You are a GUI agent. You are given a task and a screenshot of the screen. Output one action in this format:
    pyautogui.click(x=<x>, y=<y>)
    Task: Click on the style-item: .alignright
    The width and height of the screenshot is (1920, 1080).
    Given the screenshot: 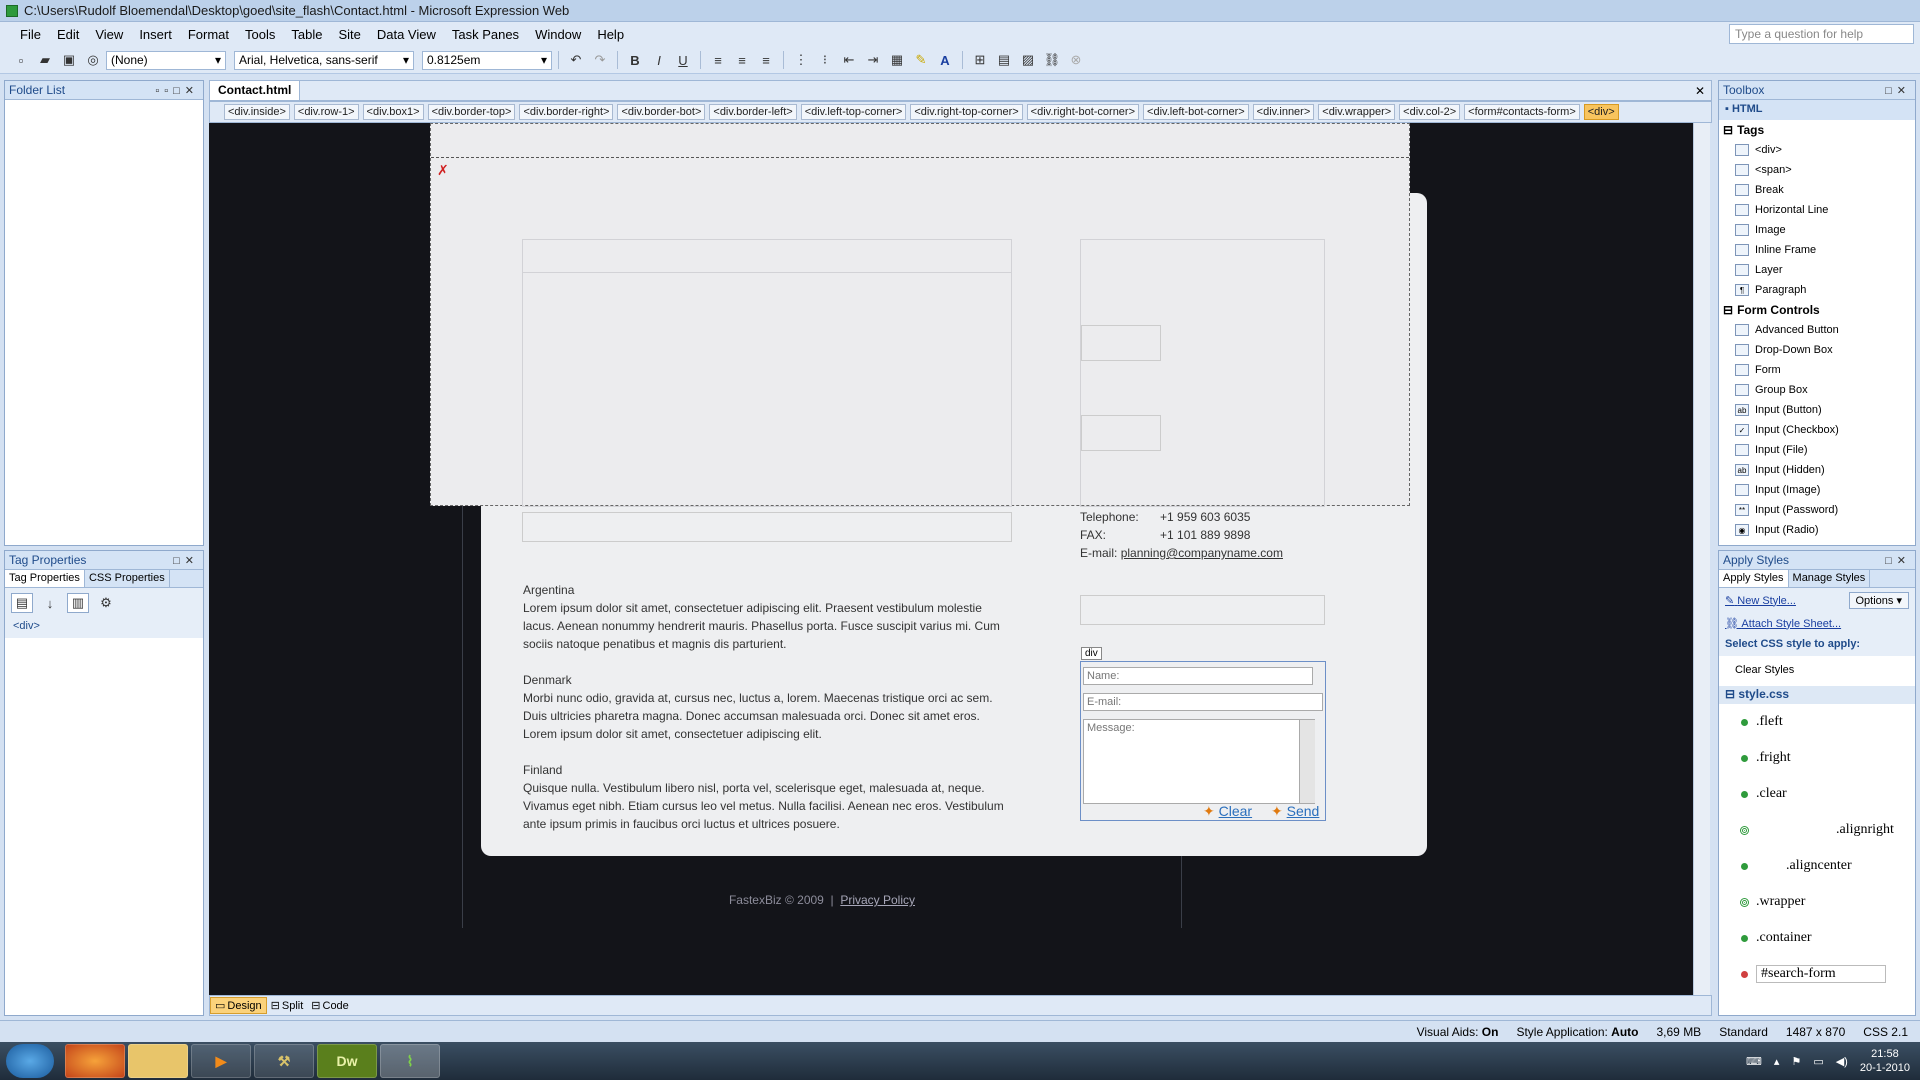 What is the action you would take?
    pyautogui.click(x=1817, y=830)
    